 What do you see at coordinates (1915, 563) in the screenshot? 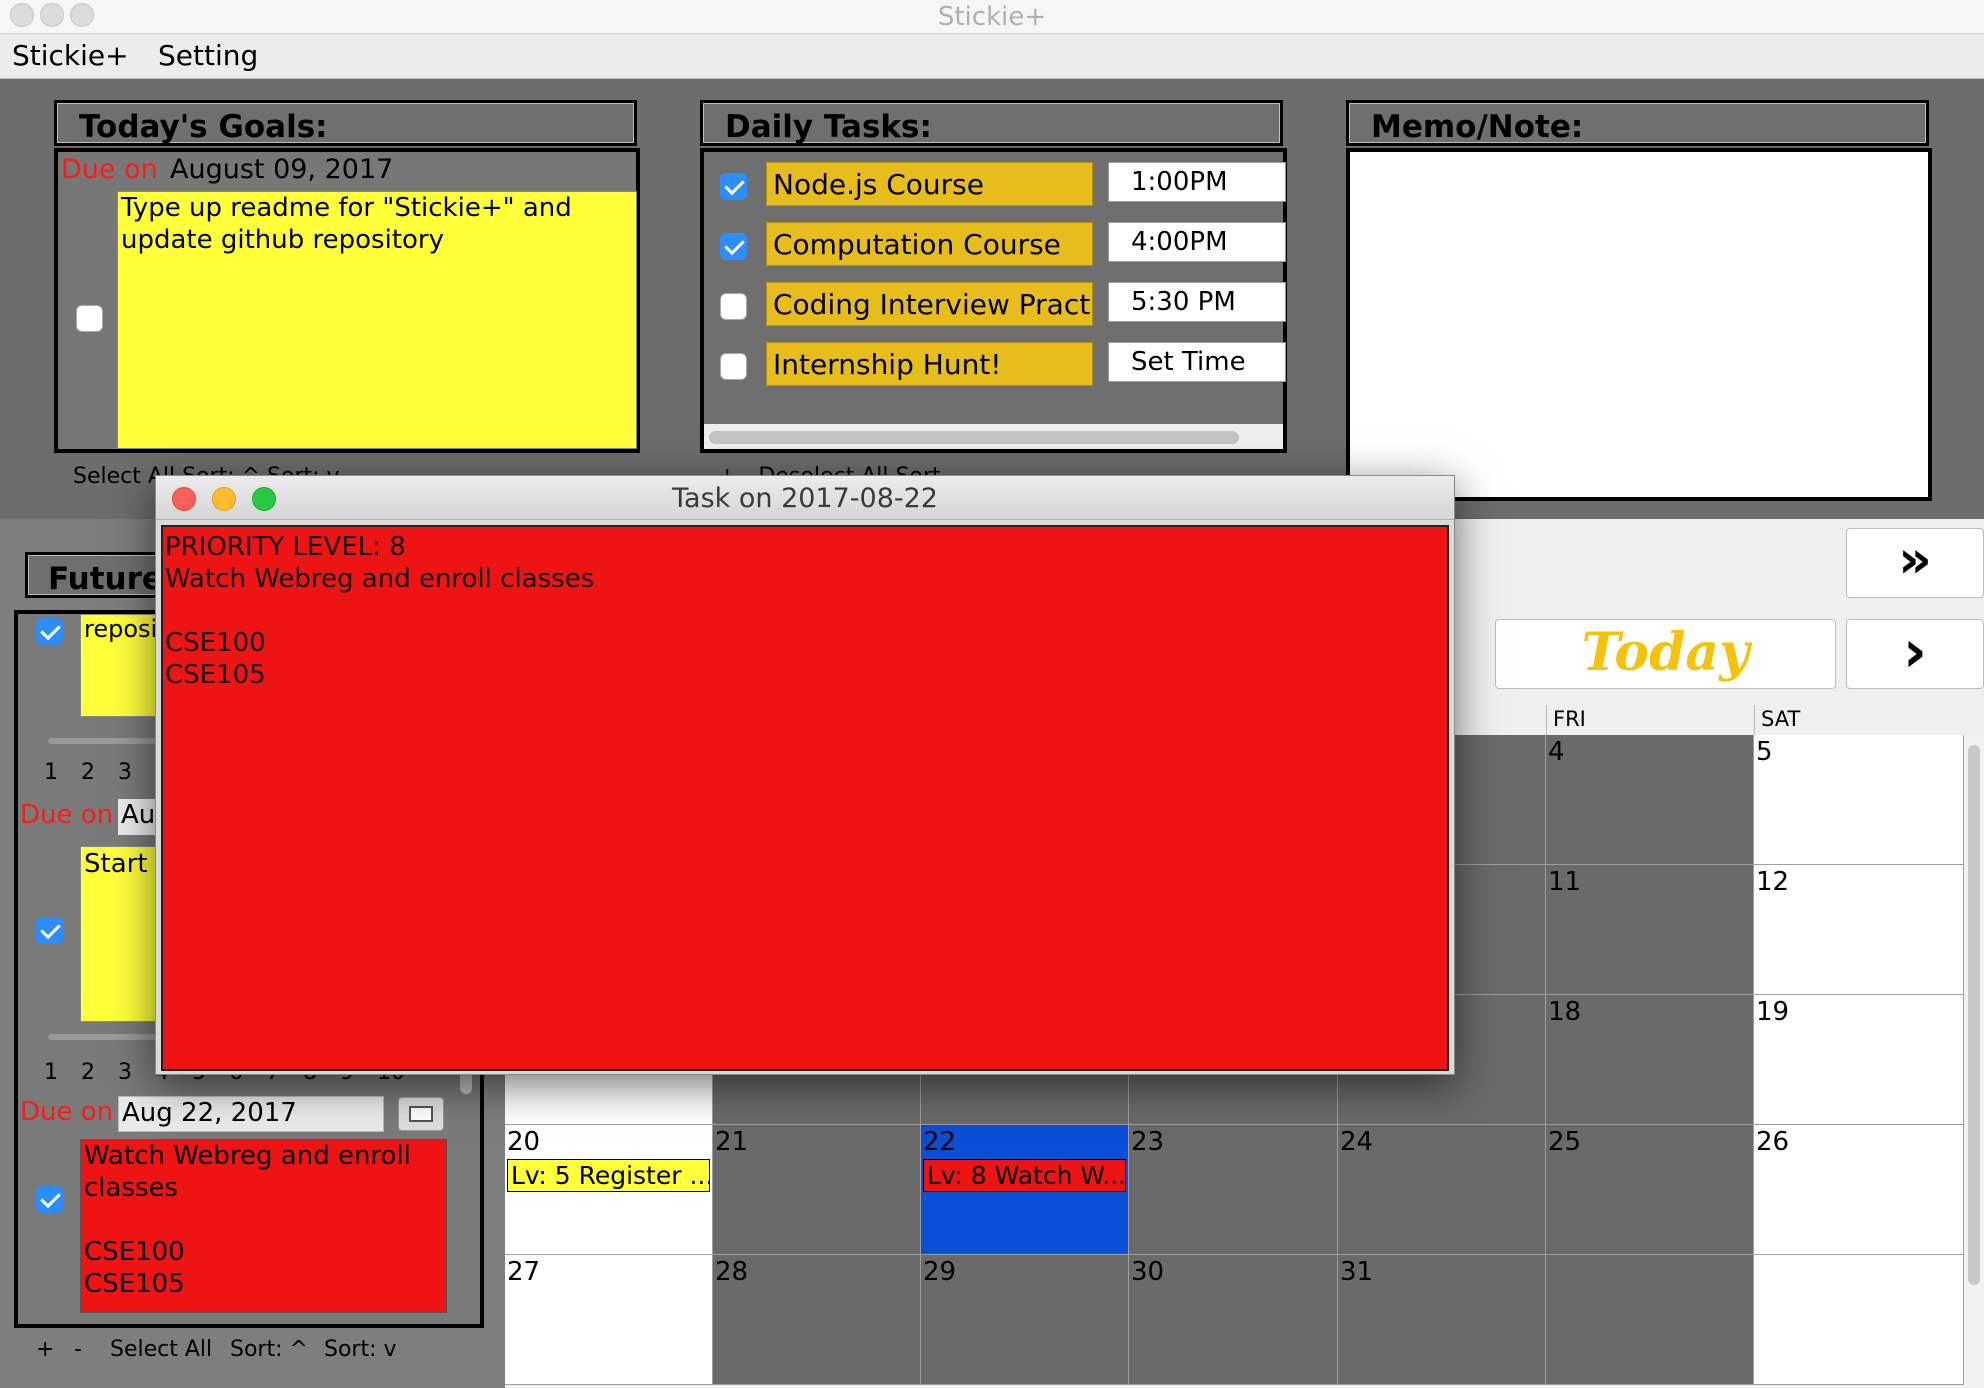
I see `next-month-button: »` at bounding box center [1915, 563].